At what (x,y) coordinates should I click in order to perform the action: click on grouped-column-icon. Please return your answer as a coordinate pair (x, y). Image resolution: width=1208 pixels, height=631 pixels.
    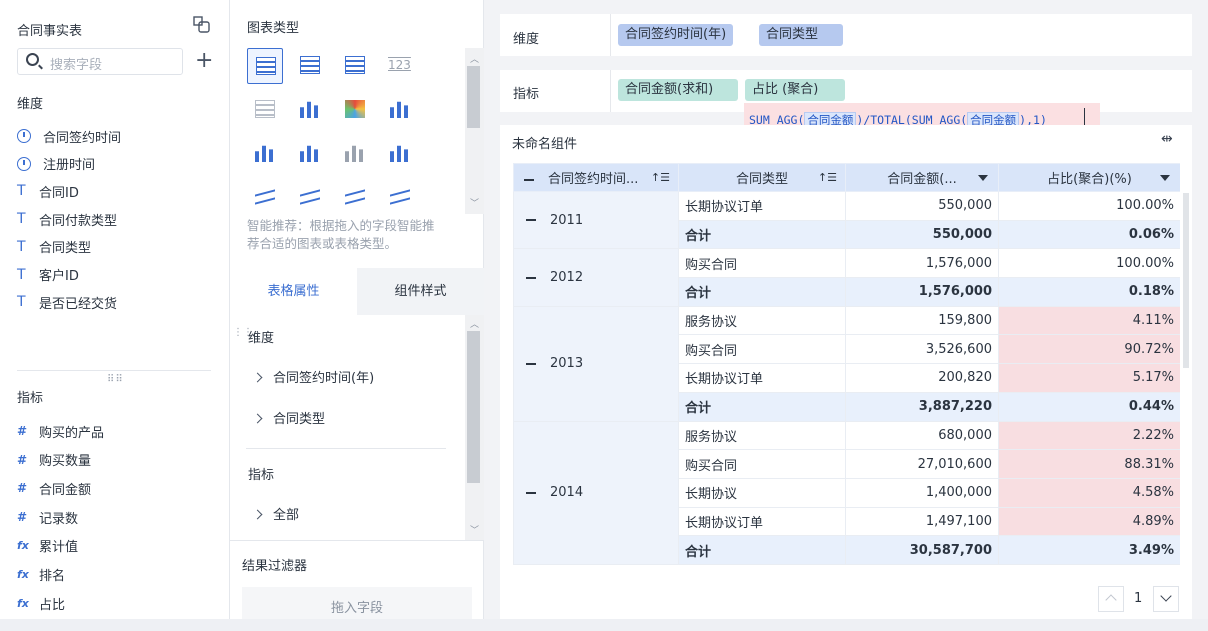
    Looking at the image, I should click on (310, 154).